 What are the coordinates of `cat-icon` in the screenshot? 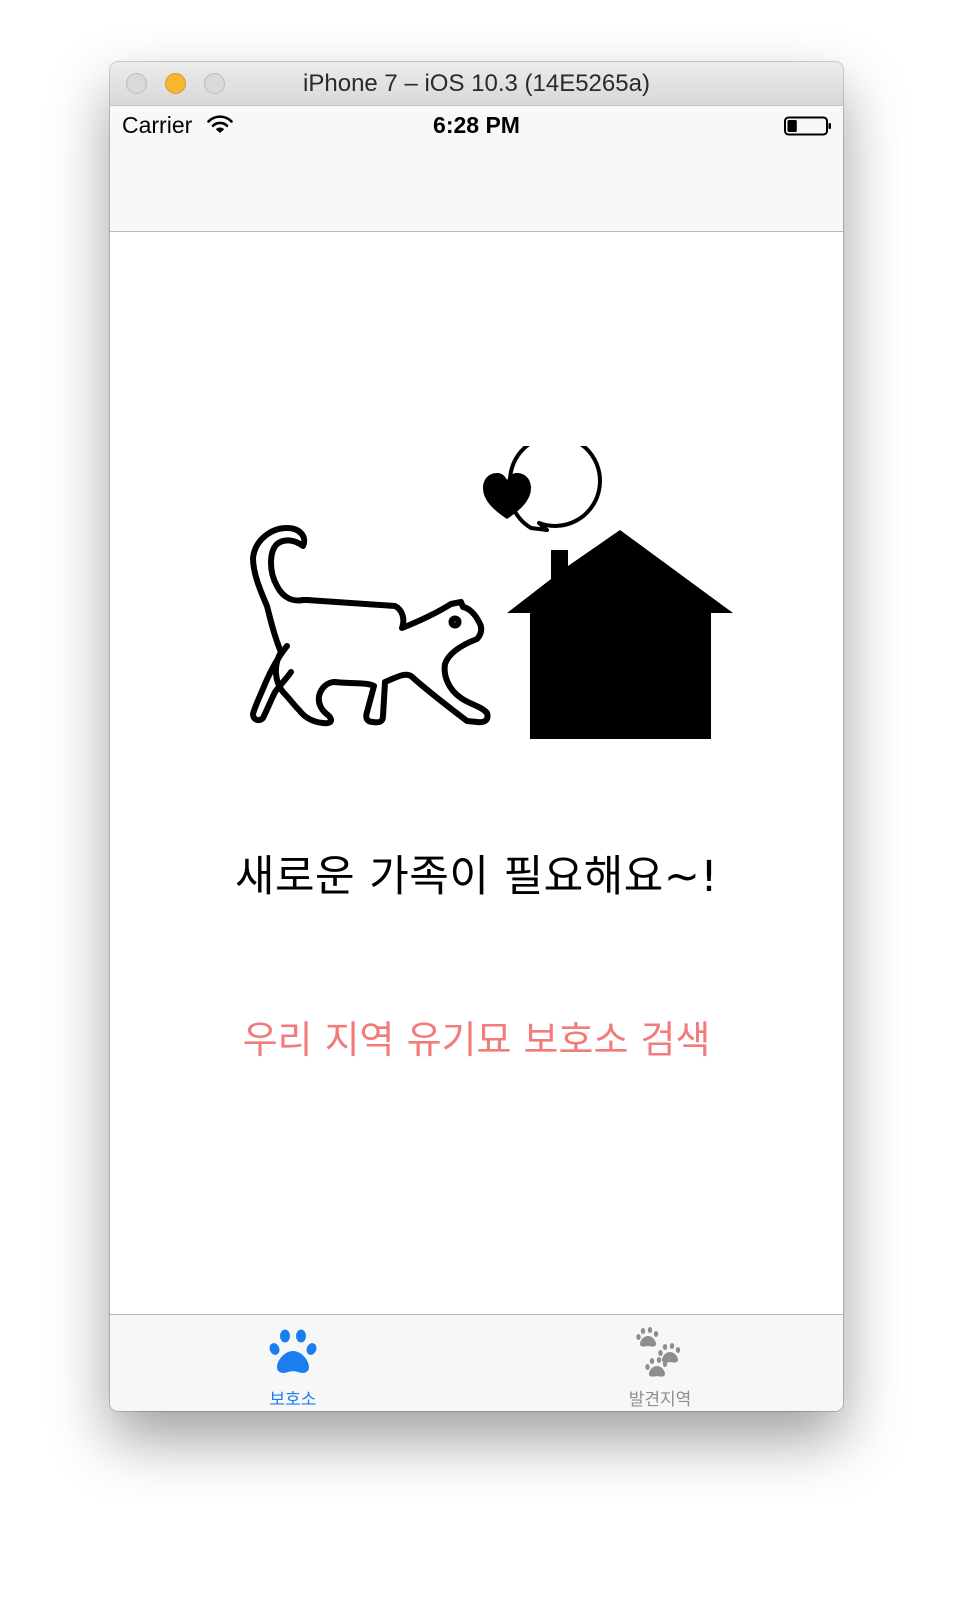 It's located at (370, 626).